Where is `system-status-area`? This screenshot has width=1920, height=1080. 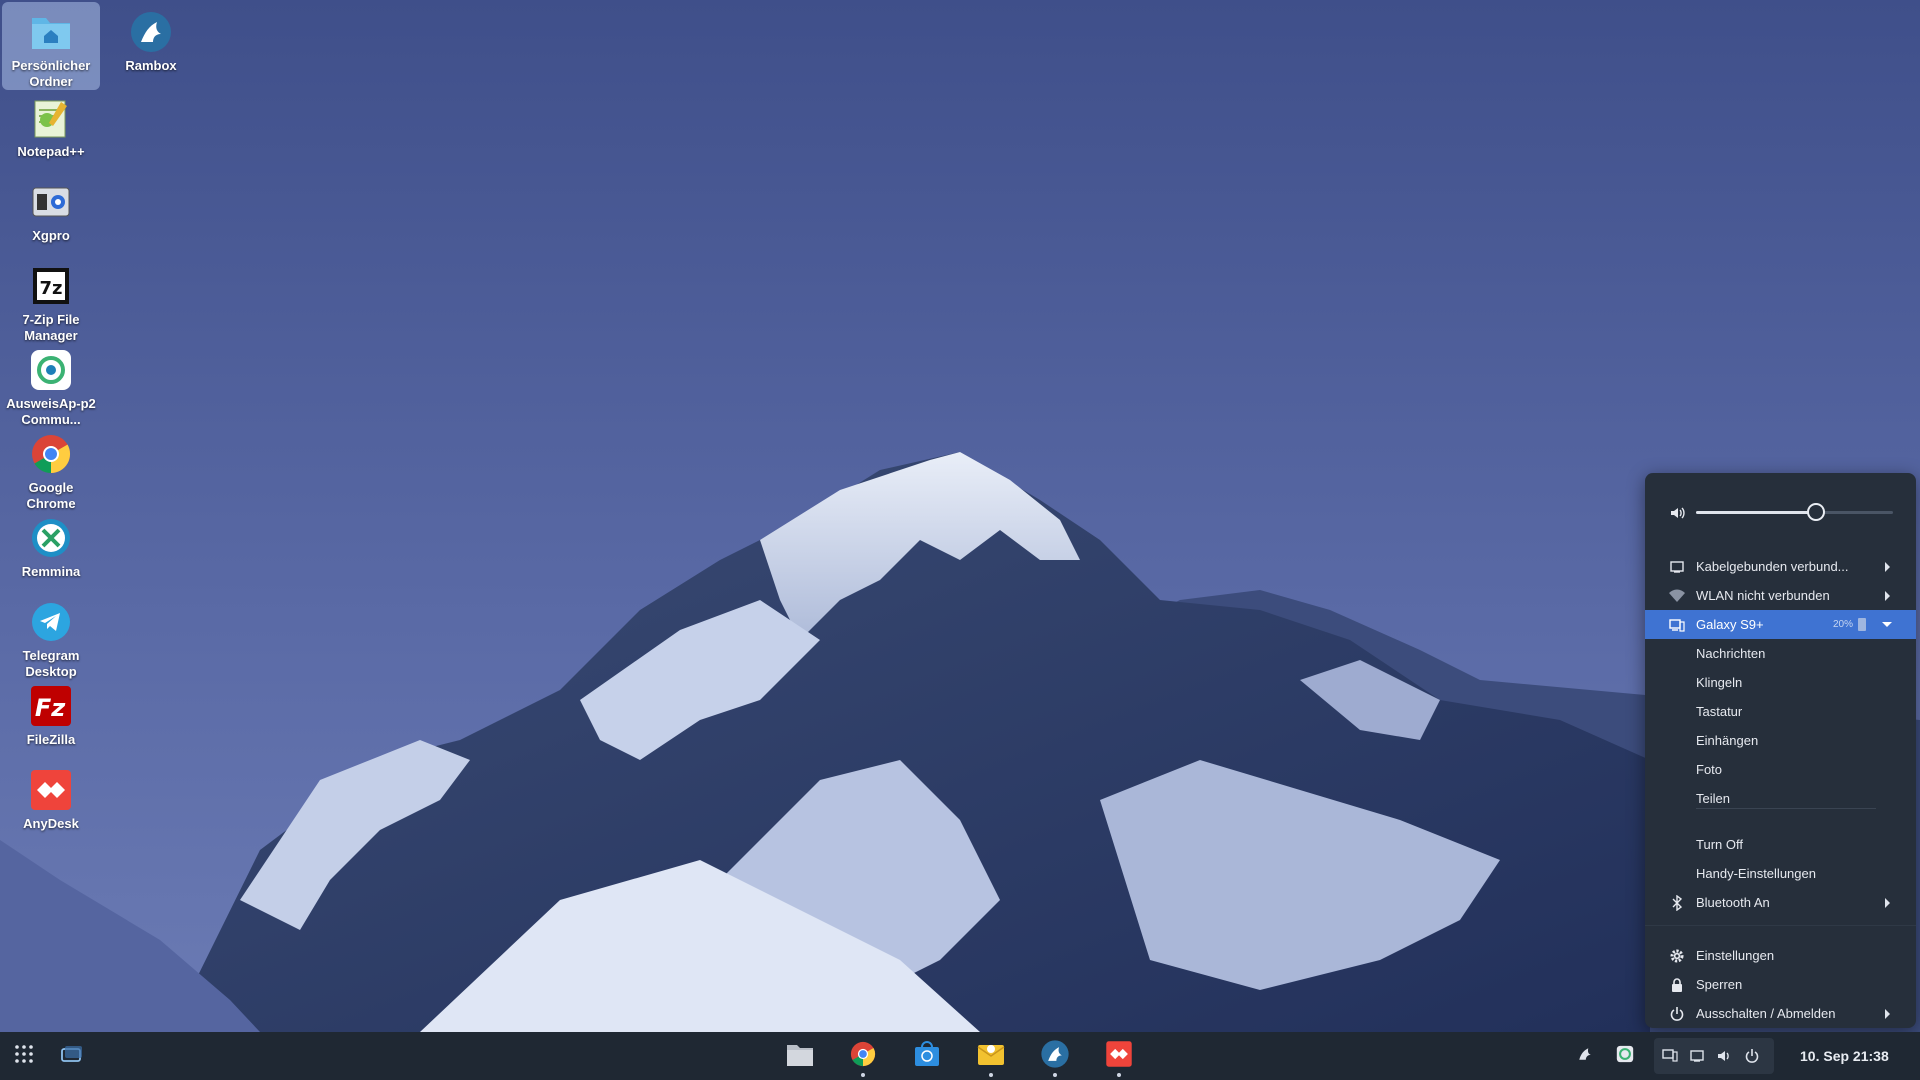
system-status-area is located at coordinates (1714, 1056).